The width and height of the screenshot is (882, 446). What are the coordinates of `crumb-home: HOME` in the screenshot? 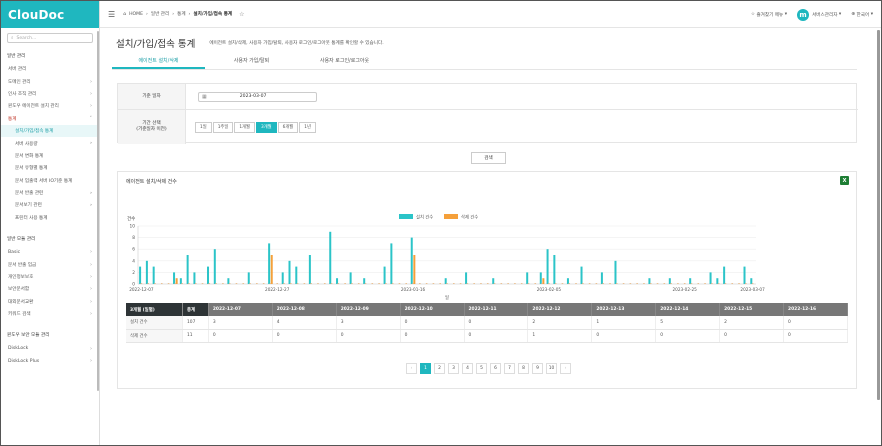 It's located at (136, 14).